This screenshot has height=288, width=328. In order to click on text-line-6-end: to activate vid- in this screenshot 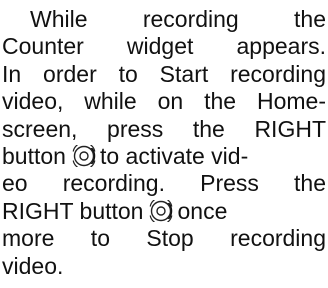, I will do `click(174, 155)`.